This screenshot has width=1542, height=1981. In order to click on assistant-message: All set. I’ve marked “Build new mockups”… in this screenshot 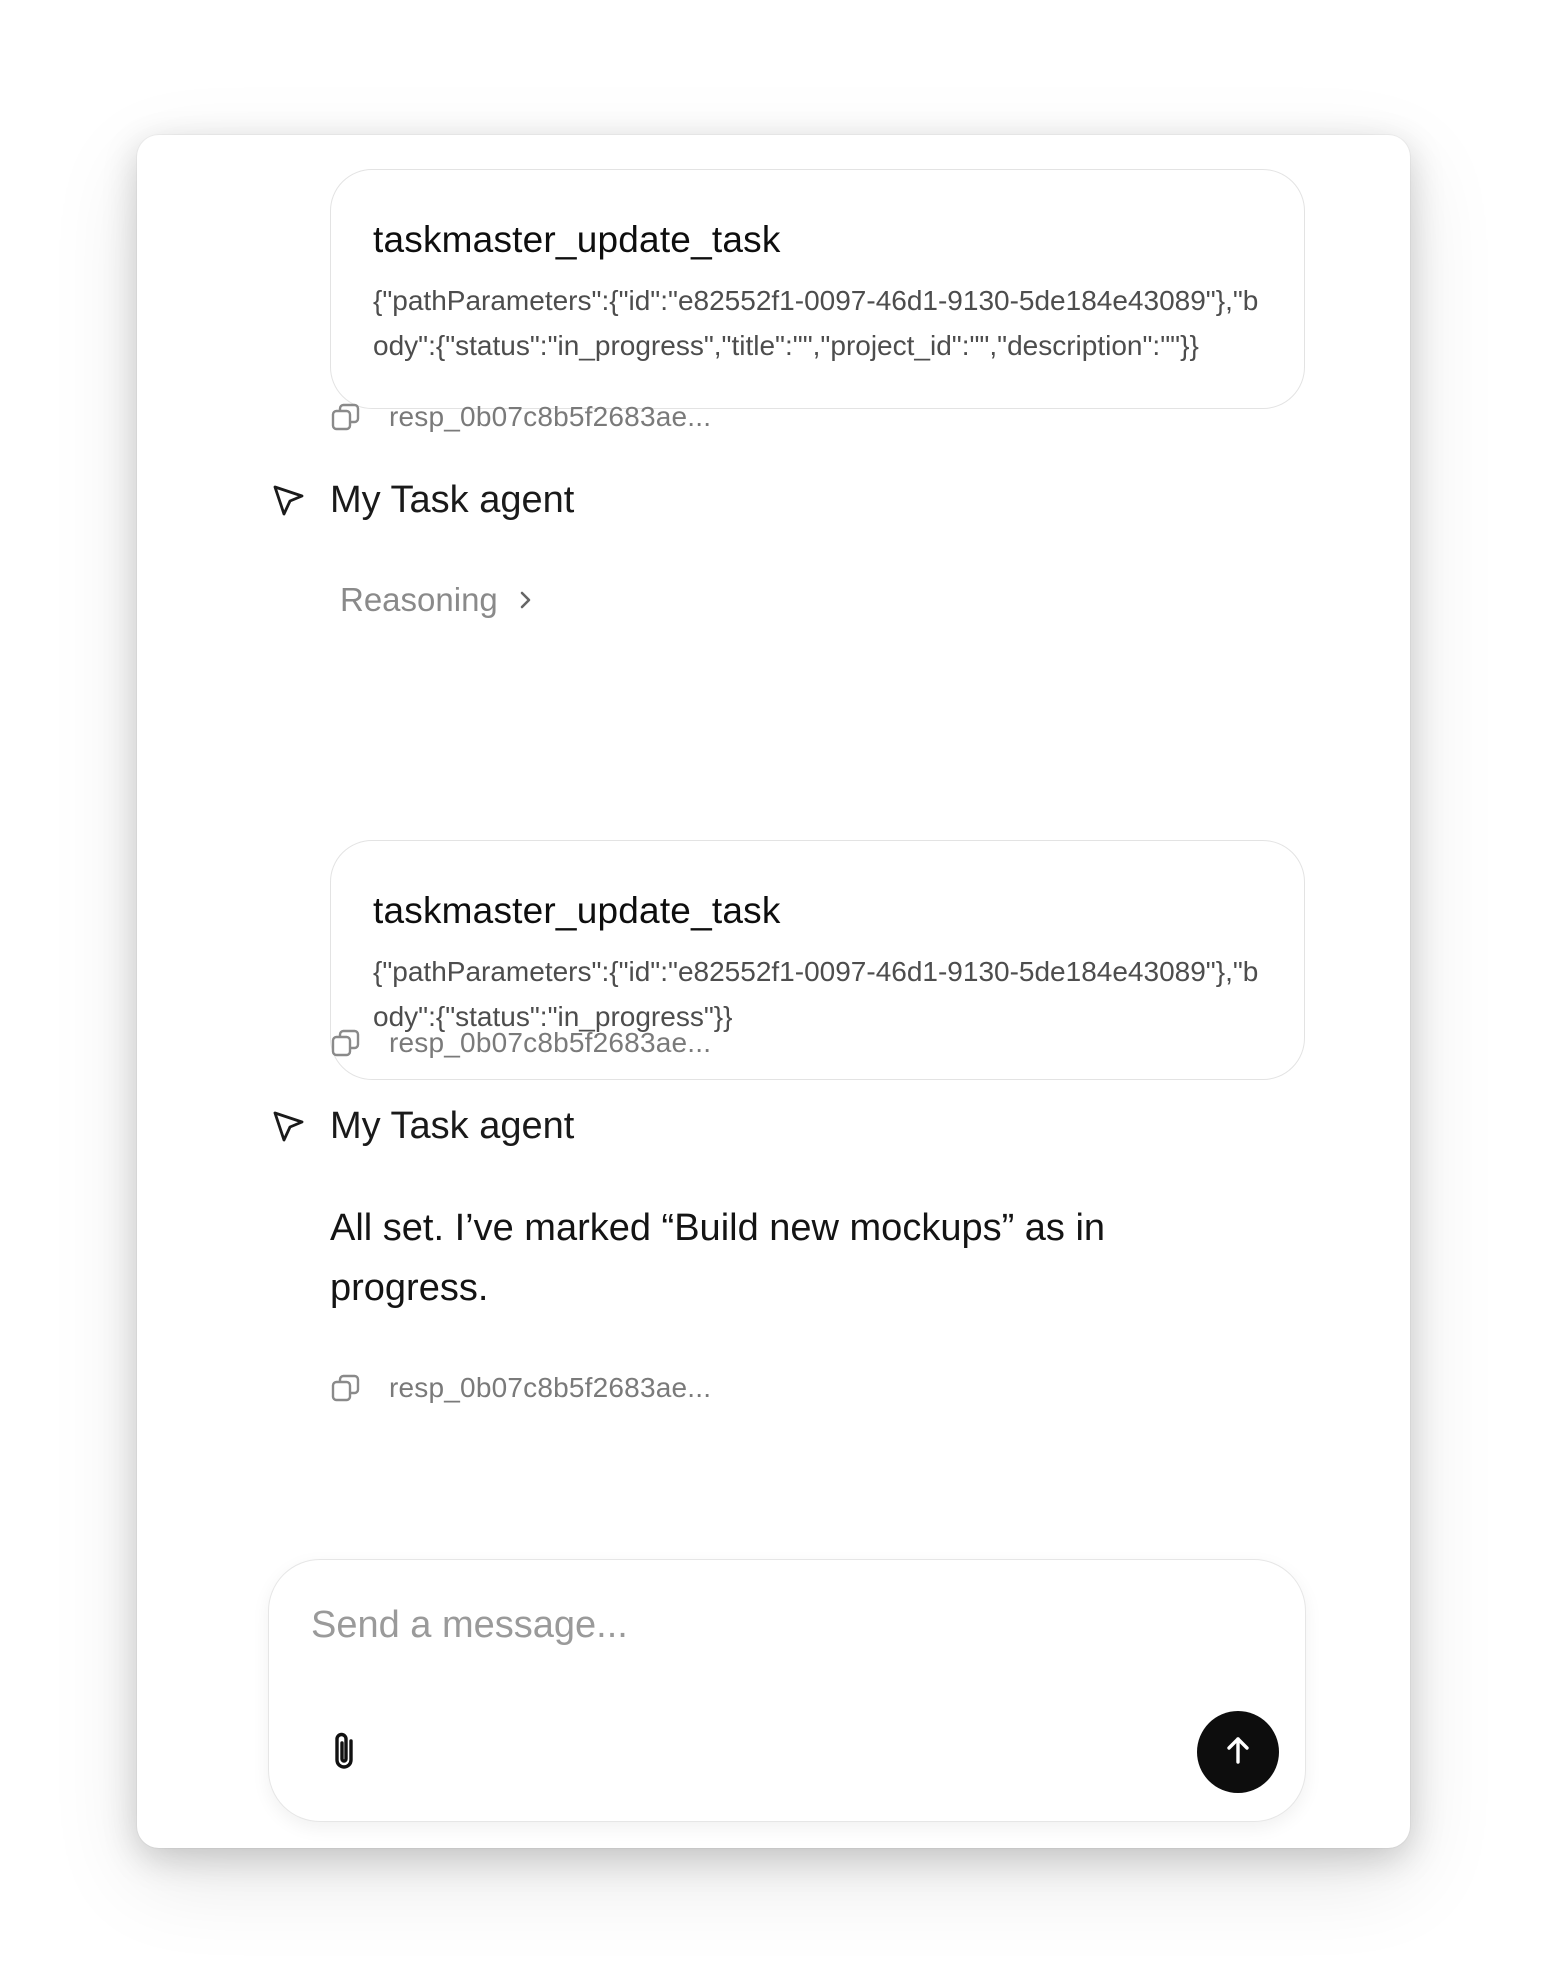, I will do `click(718, 1258)`.